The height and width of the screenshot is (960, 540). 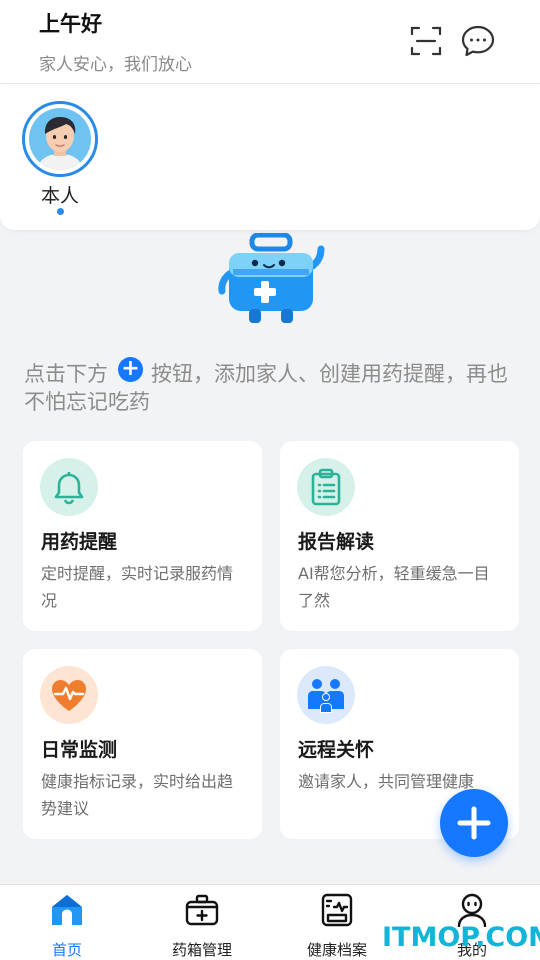 What do you see at coordinates (69, 695) in the screenshot?
I see `heart-pulse-icon` at bounding box center [69, 695].